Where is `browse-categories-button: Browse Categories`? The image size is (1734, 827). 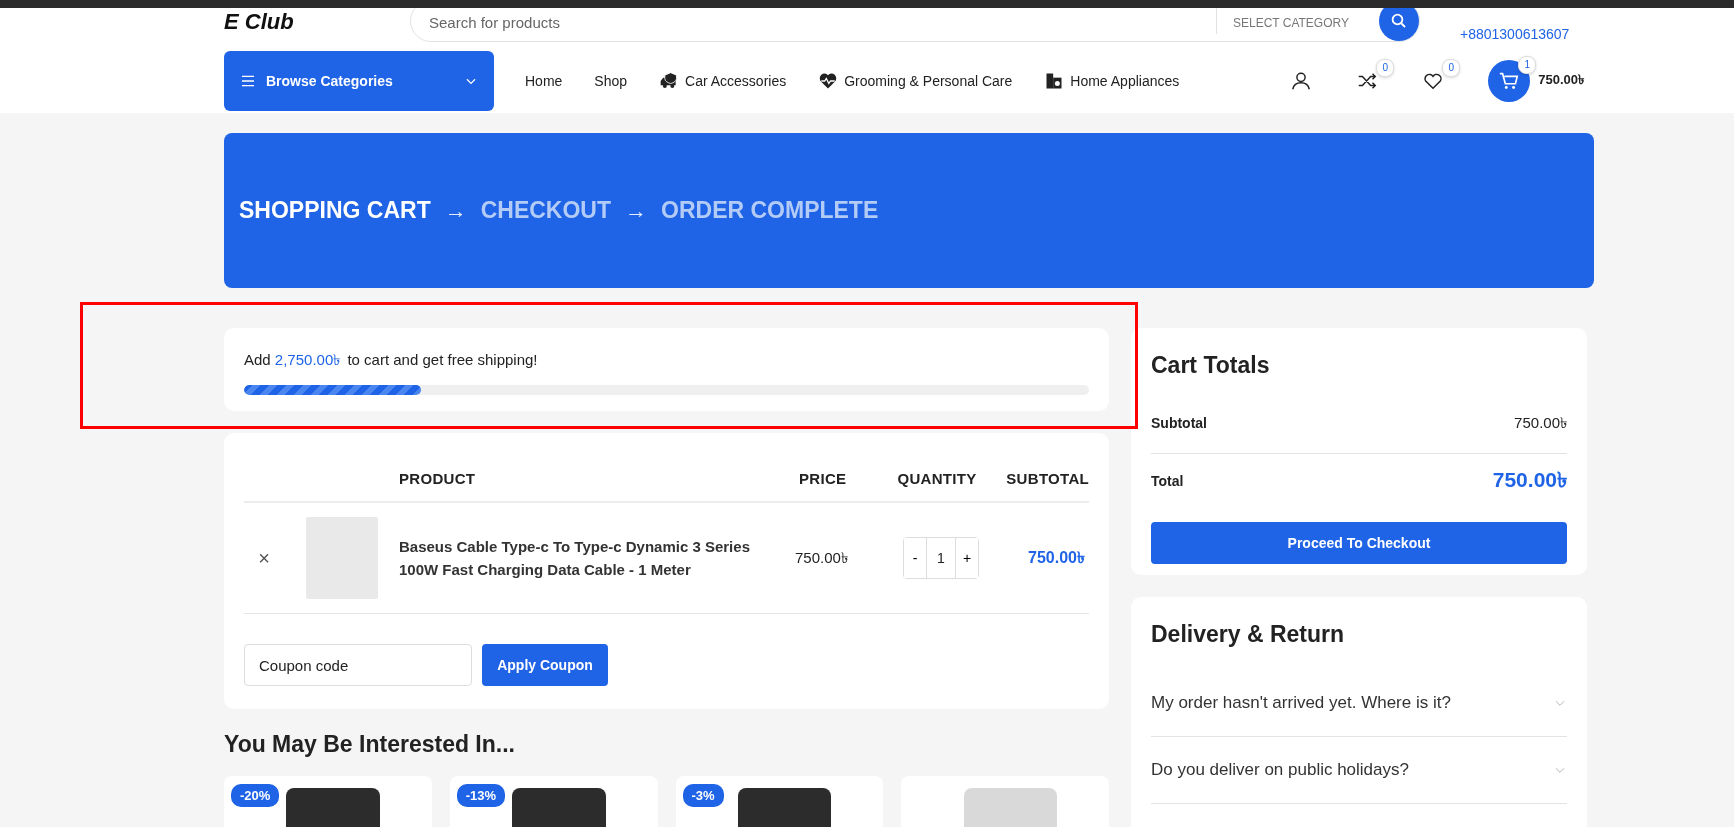 browse-categories-button: Browse Categories is located at coordinates (359, 80).